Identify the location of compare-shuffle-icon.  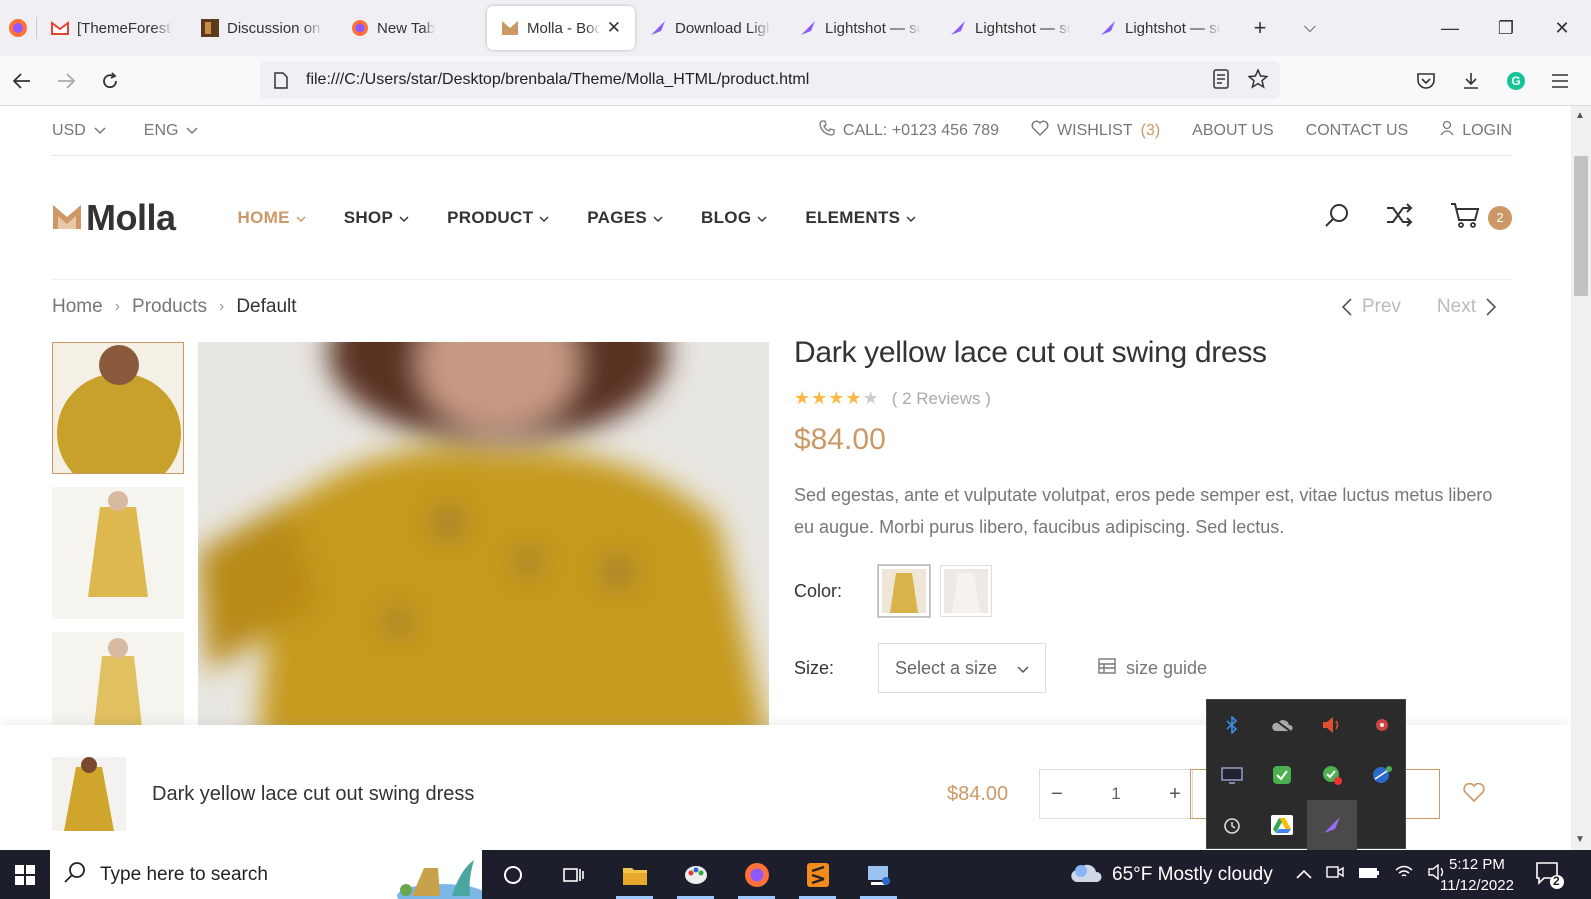
(1400, 217).